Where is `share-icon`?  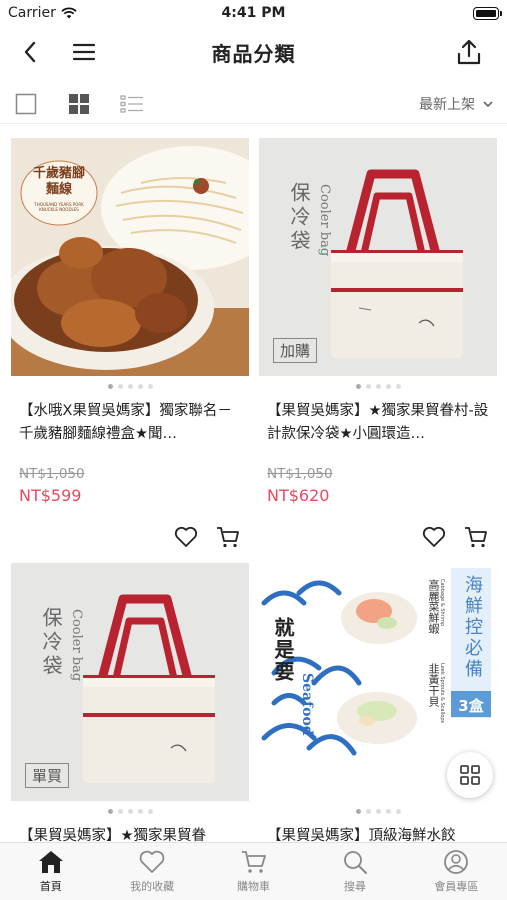 share-icon is located at coordinates (469, 52).